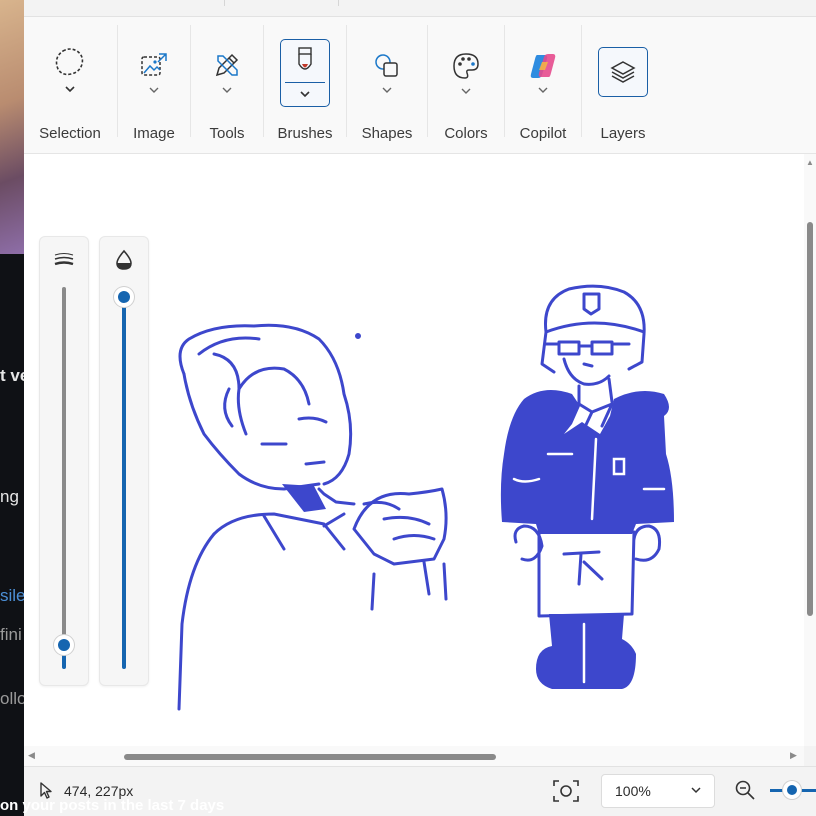  Describe the element at coordinates (595, 327) in the screenshot. I see `officer-helmet-band` at that location.